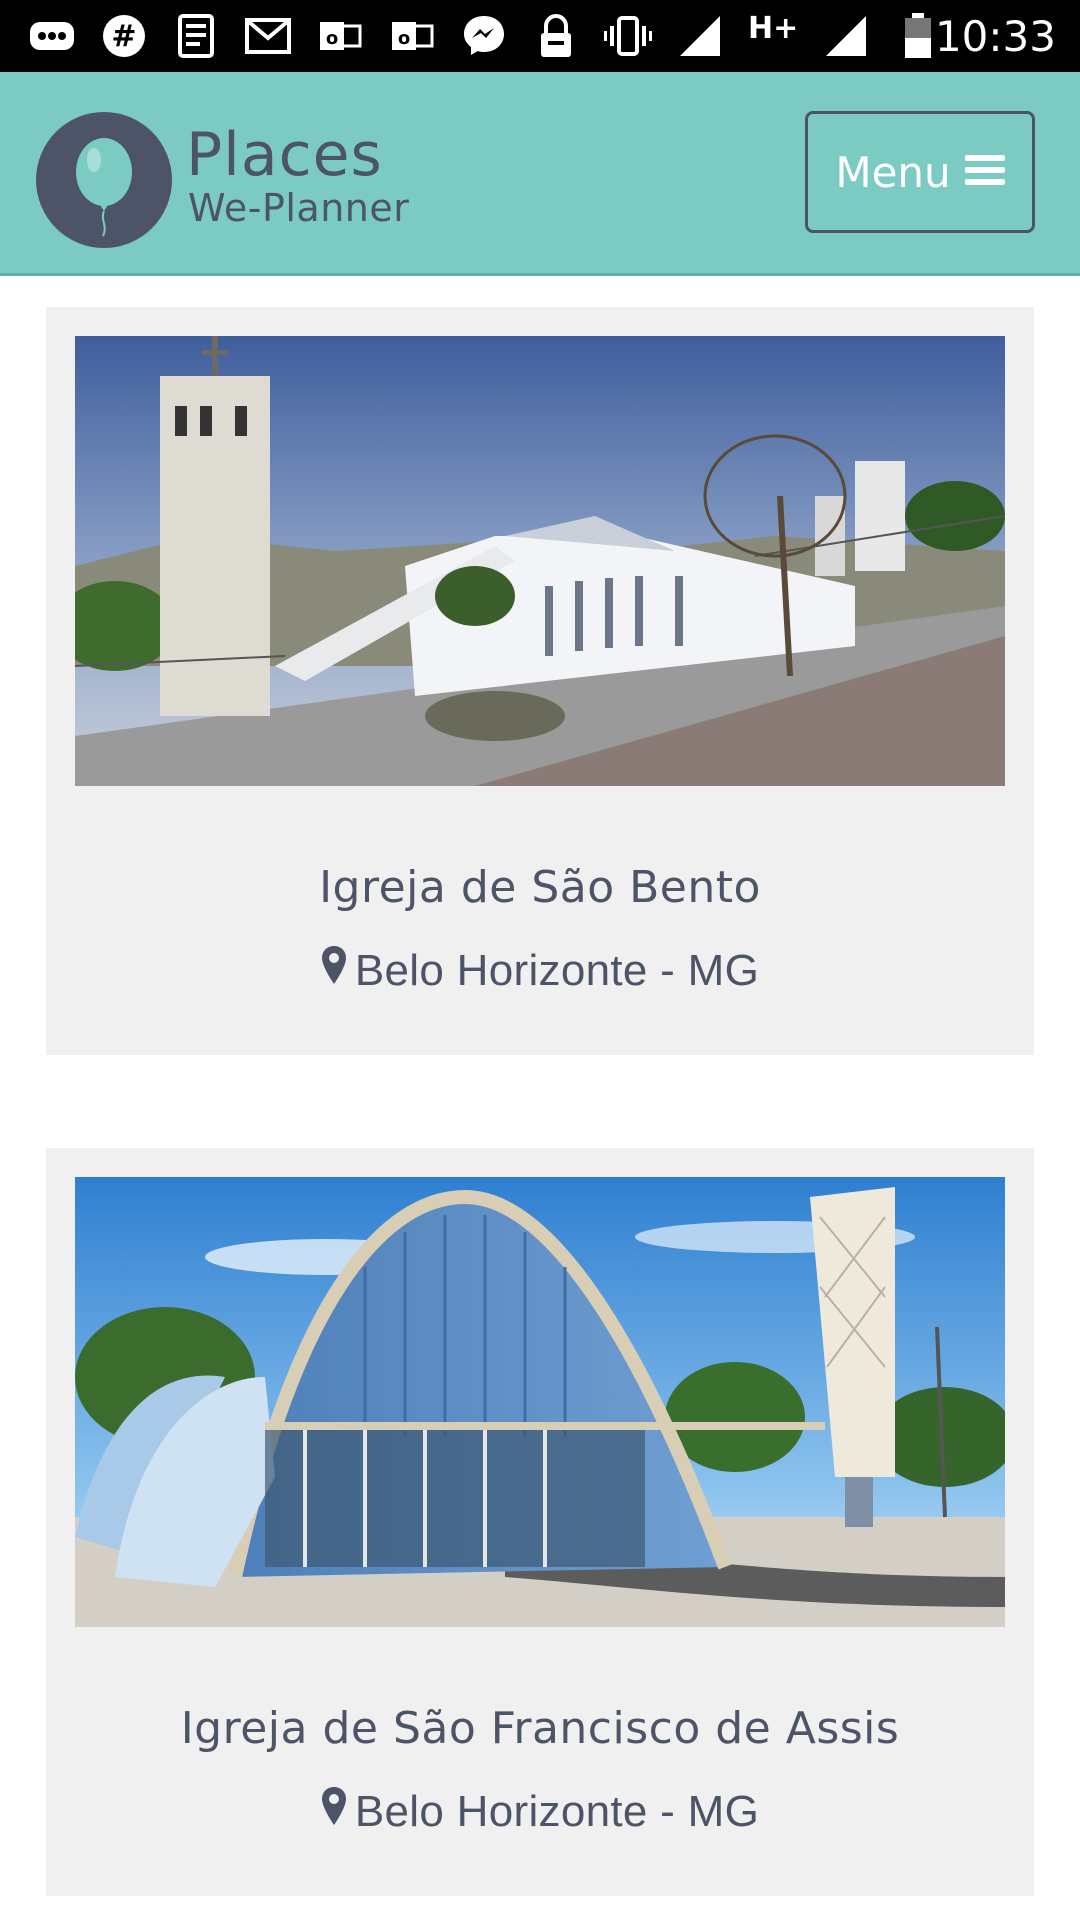  I want to click on place-title: Igreja de São Francisco de Assis, so click(540, 1728).